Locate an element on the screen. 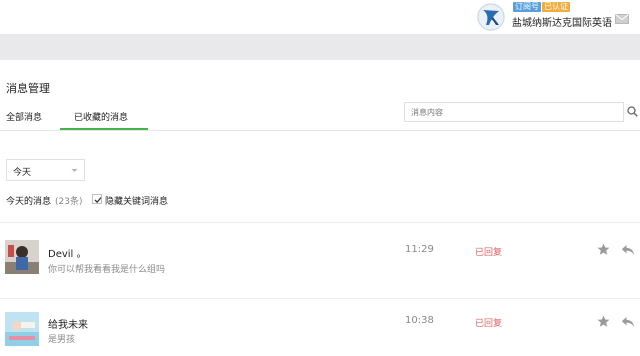  checkmark-icon is located at coordinates (98, 200).